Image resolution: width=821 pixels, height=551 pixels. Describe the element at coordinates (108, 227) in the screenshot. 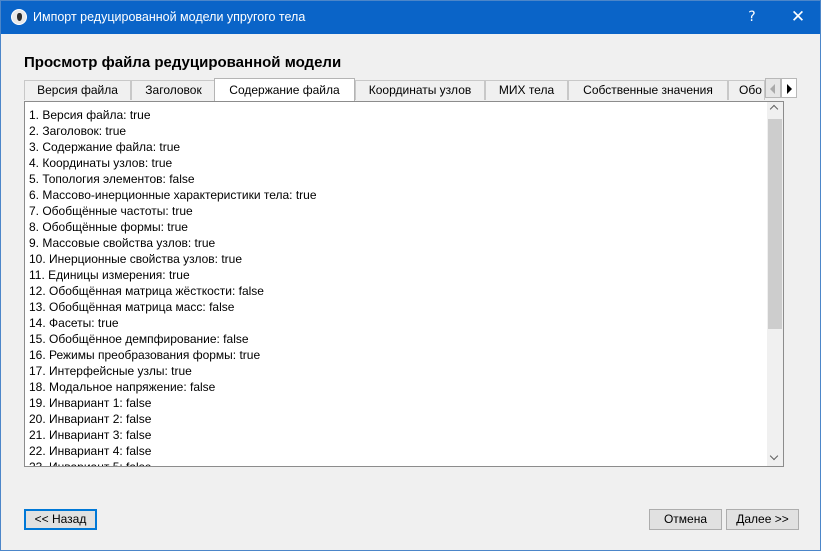

I see `list-item: 8. Обобщённые формы: true` at that location.